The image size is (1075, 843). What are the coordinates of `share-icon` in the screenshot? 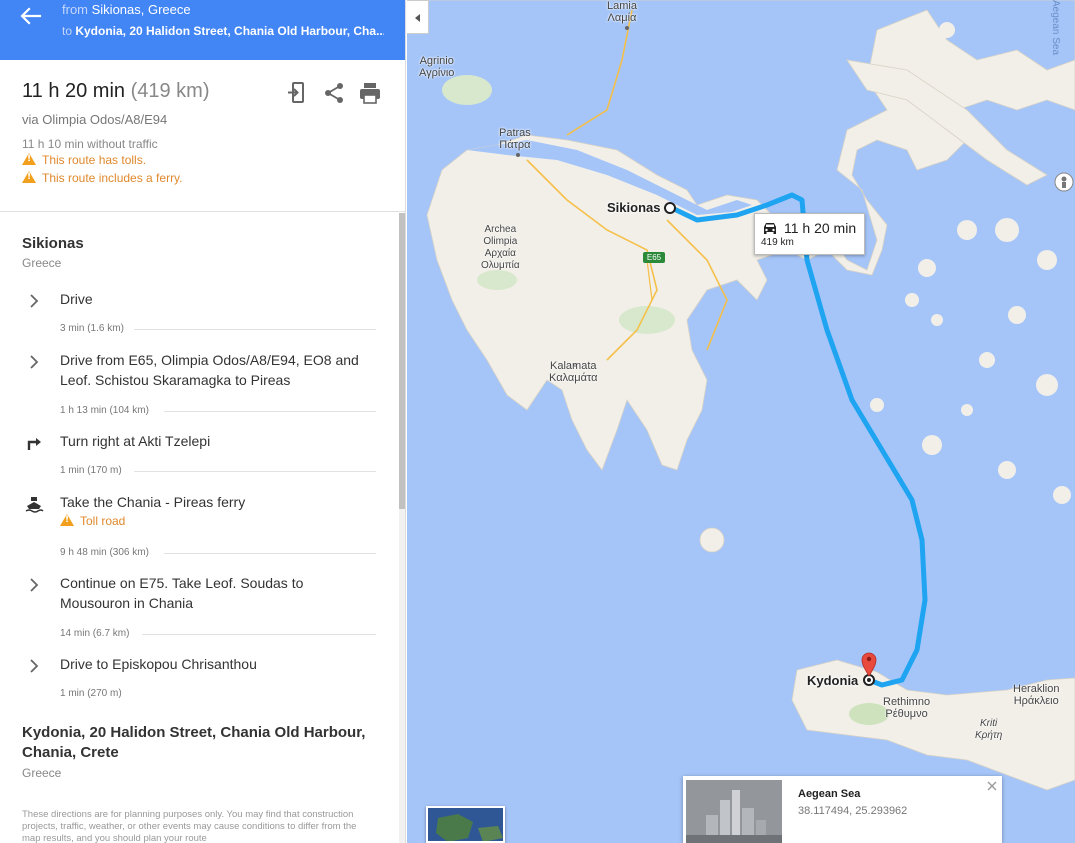 It's located at (334, 93).